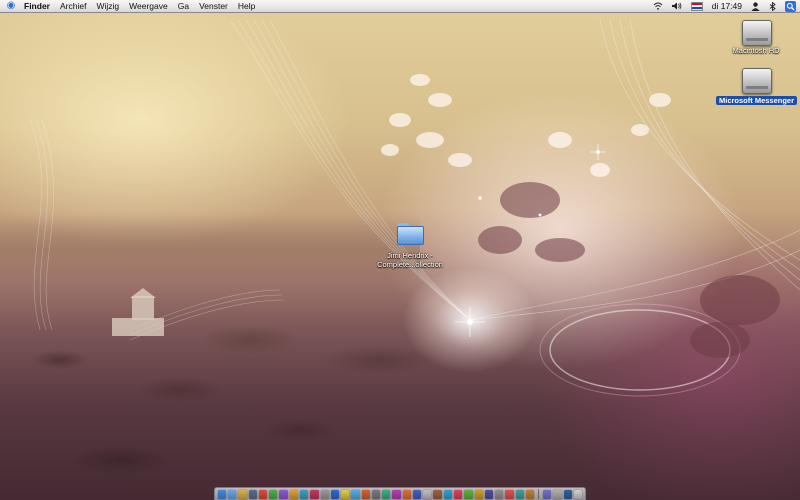 The image size is (800, 500). I want to click on user-icon, so click(755, 6).